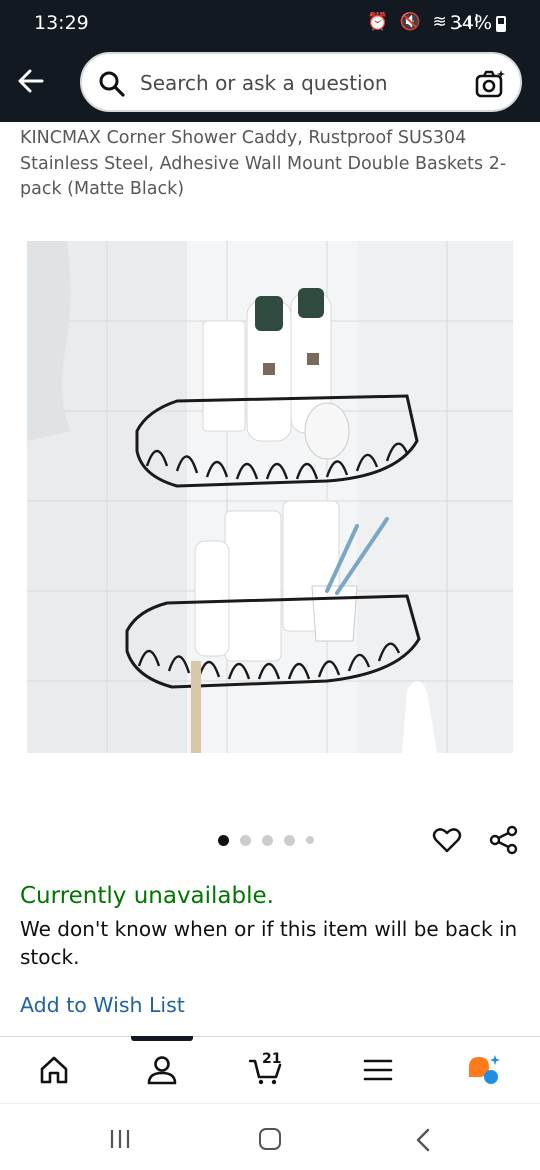  What do you see at coordinates (490, 84) in the screenshot?
I see `camera-search-icon` at bounding box center [490, 84].